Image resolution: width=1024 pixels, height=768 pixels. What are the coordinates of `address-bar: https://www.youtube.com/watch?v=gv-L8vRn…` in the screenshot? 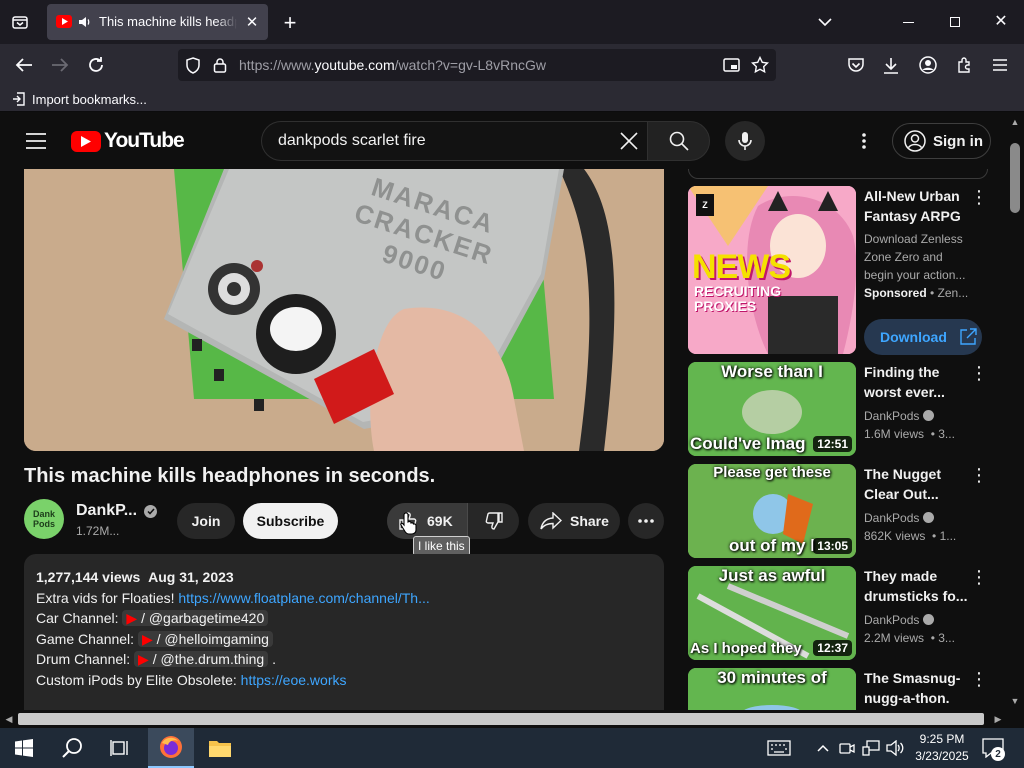 It's located at (477, 65).